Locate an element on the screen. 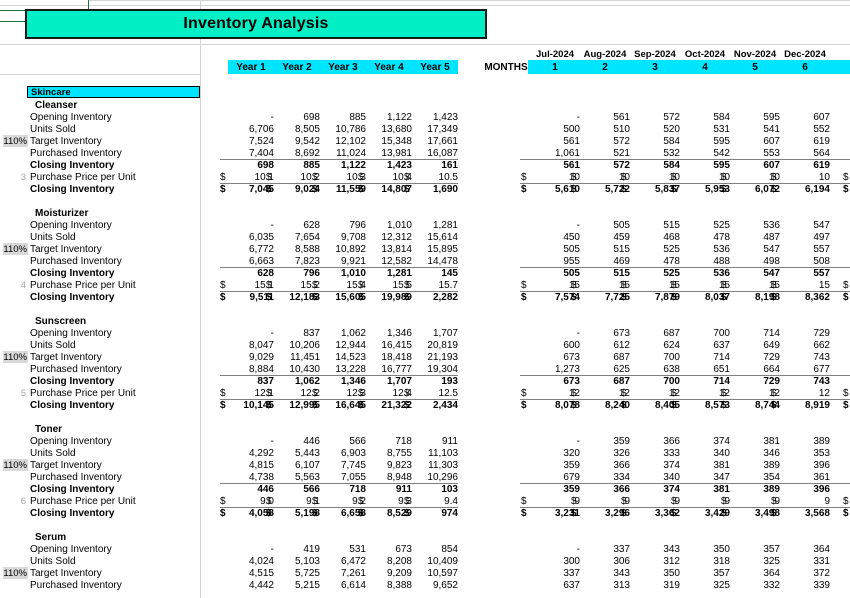 The height and width of the screenshot is (598, 850). month-value: 607 is located at coordinates (771, 165).